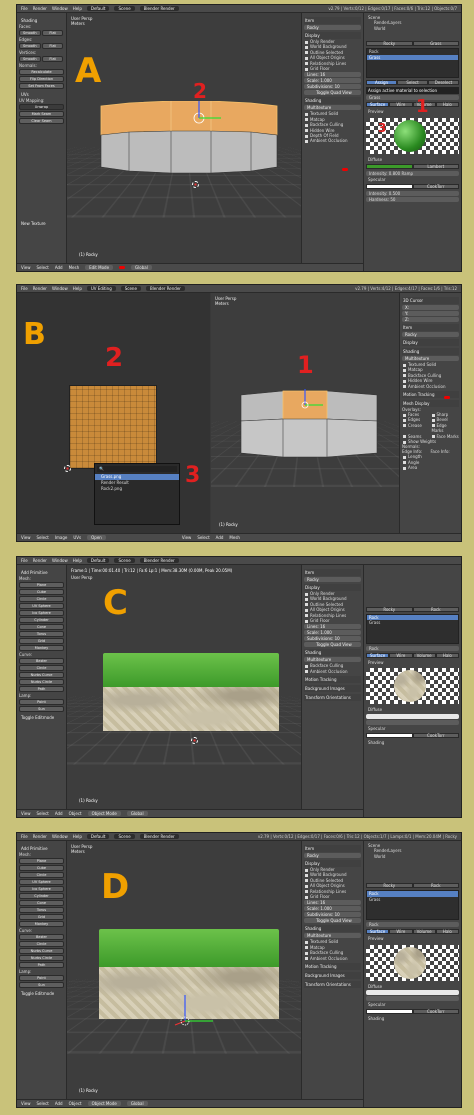  What do you see at coordinates (41, 944) in the screenshot?
I see `add-curve-circle-button: Circle` at bounding box center [41, 944].